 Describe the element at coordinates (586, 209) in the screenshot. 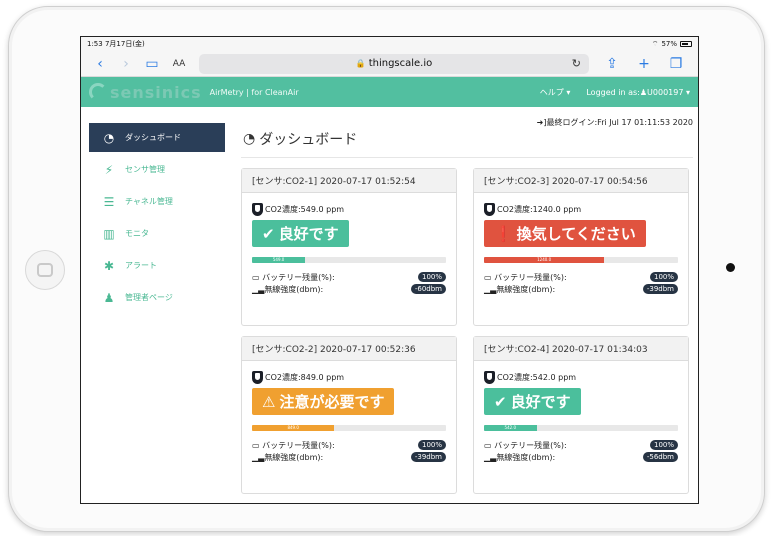

I see `co2-reading: CO2濃度:1240.0 ppm` at that location.